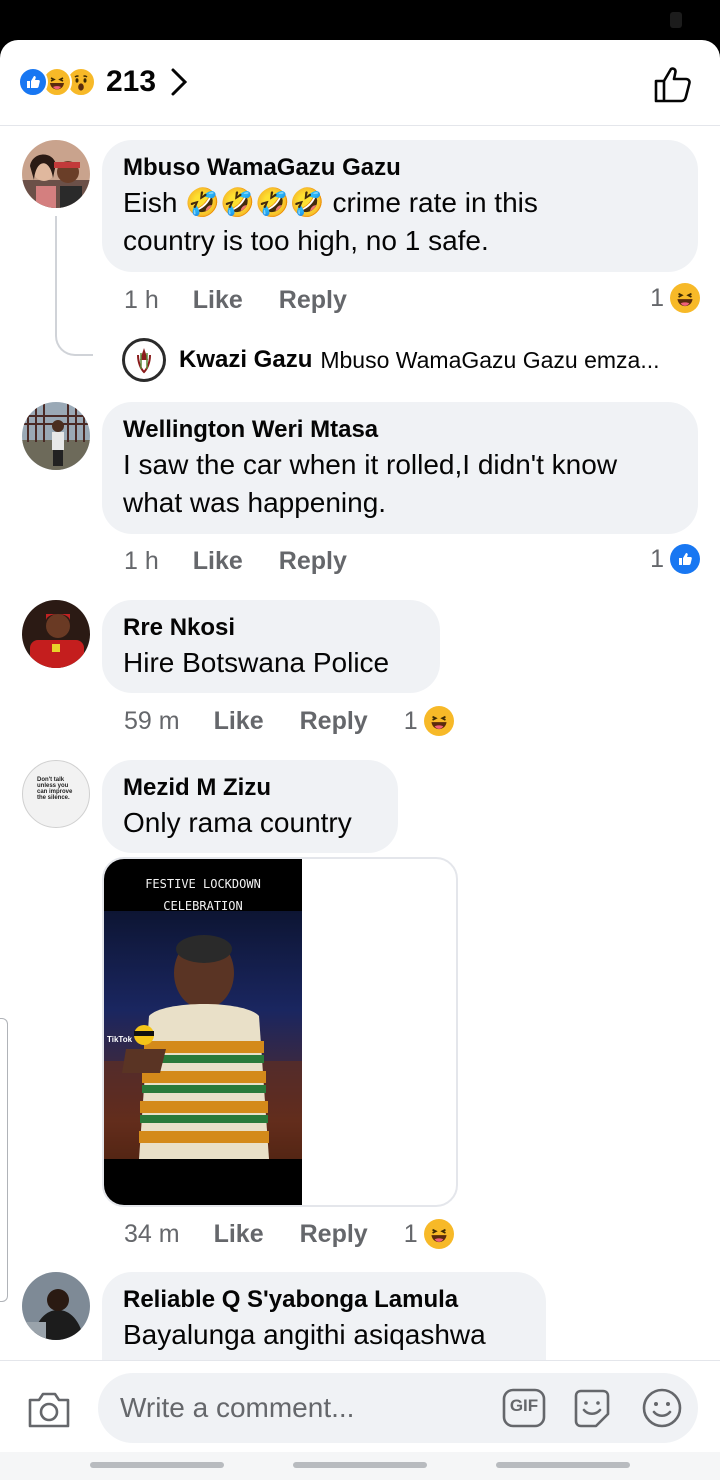 Image resolution: width=720 pixels, height=1480 pixels. What do you see at coordinates (306, 240) in the screenshot?
I see `comment-text-line: country is too high, no 1 safe.` at bounding box center [306, 240].